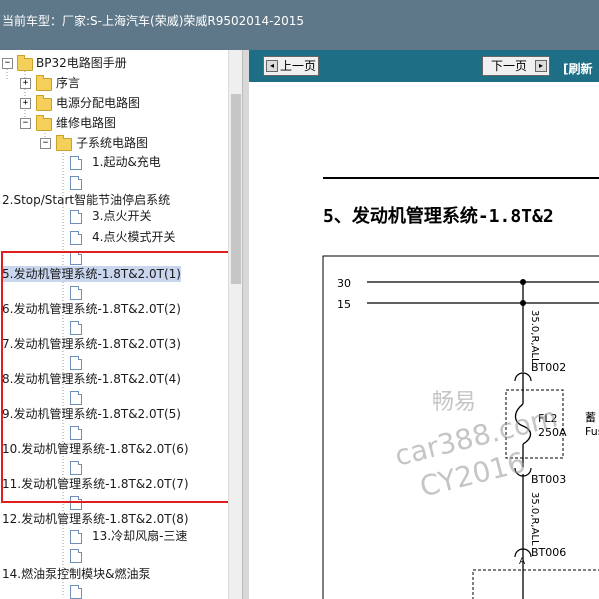 This screenshot has width=599, height=599. Describe the element at coordinates (578, 68) in the screenshot. I see `refresh-button: [刷新` at that location.